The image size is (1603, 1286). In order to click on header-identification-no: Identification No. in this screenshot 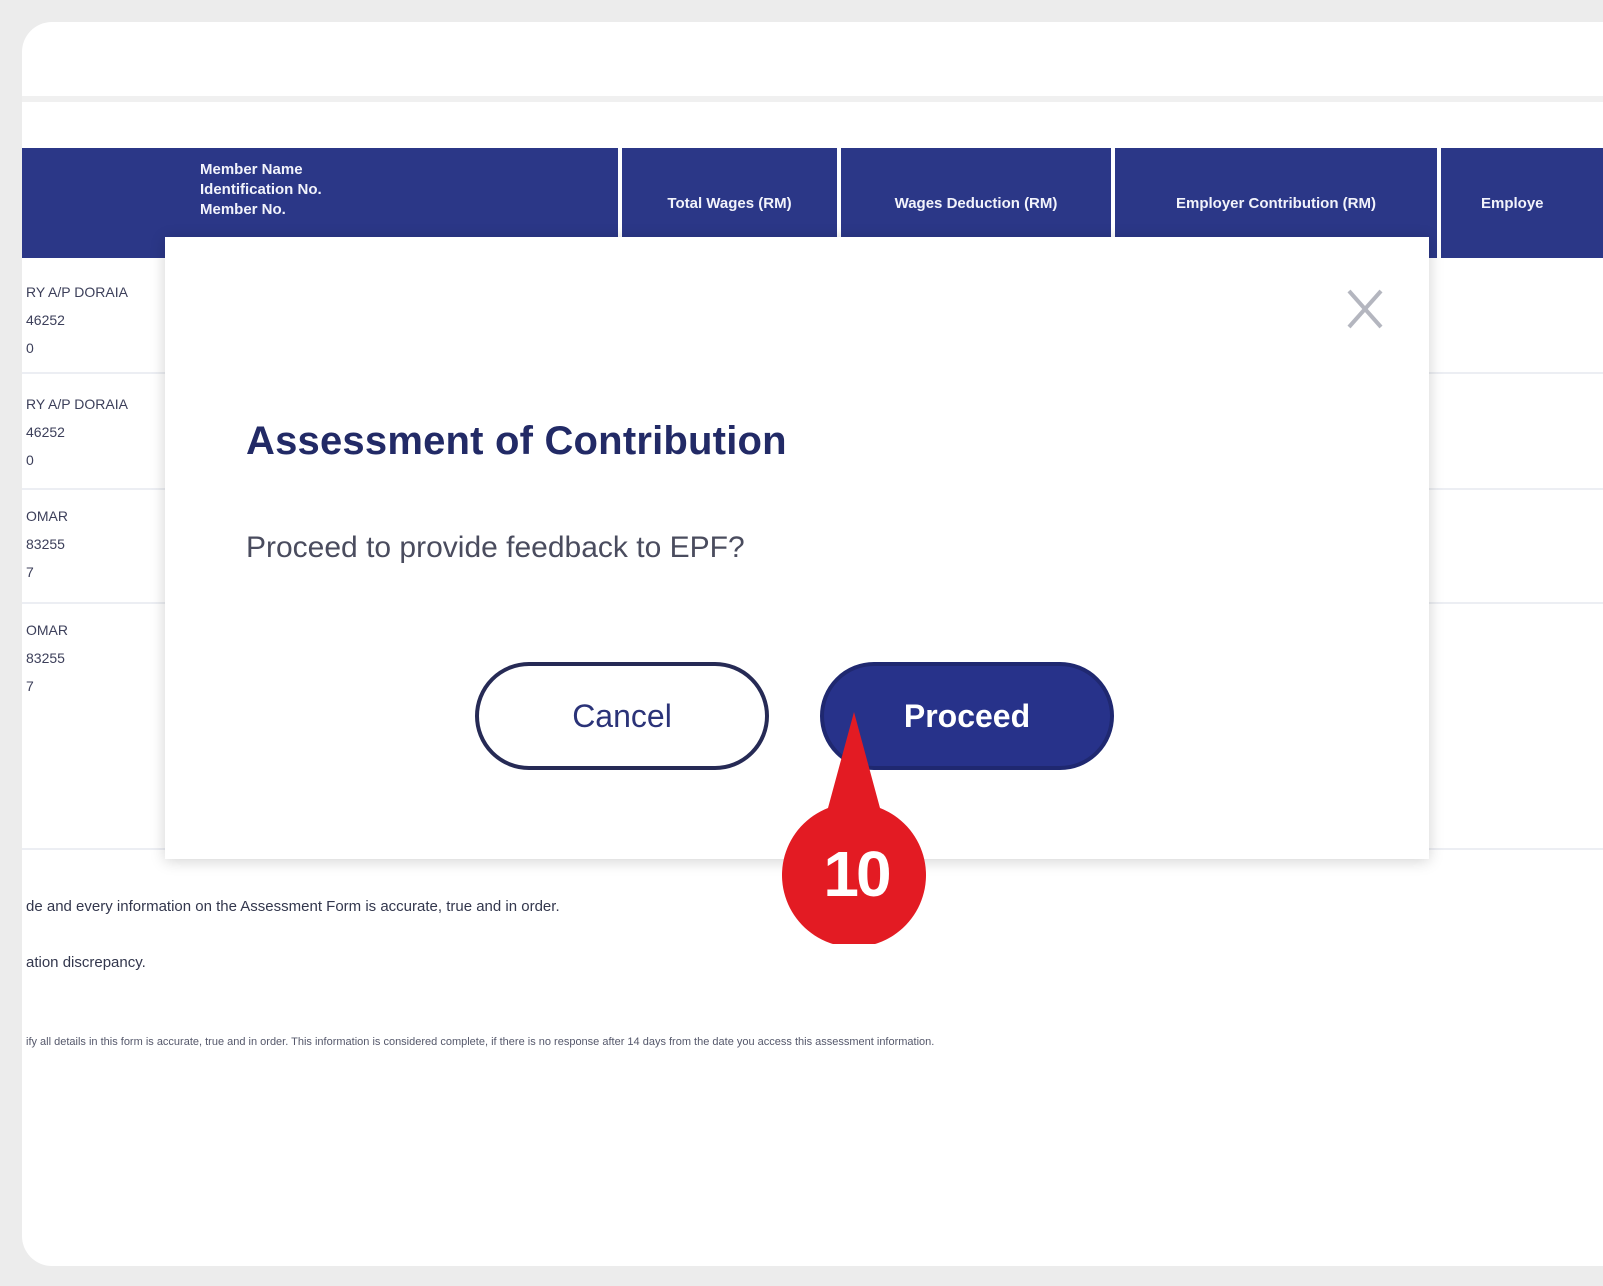, I will do `click(261, 189)`.